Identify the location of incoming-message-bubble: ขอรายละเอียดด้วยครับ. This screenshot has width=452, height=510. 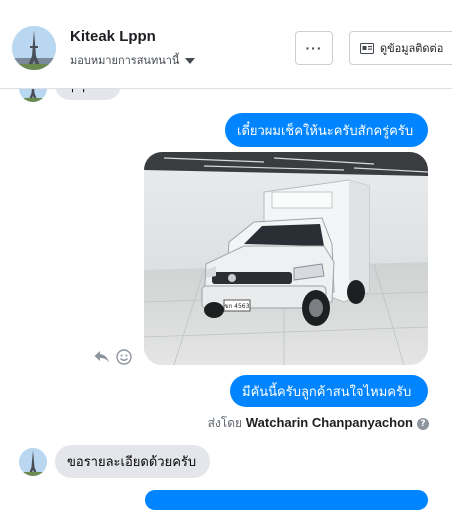
(132, 461).